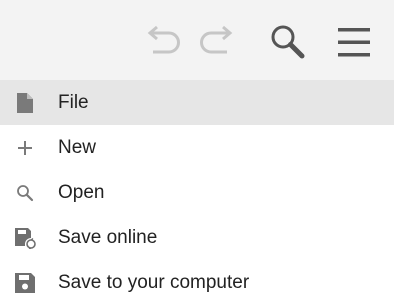 The height and width of the screenshot is (308, 394). I want to click on redo-arrow-icon, so click(216, 39).